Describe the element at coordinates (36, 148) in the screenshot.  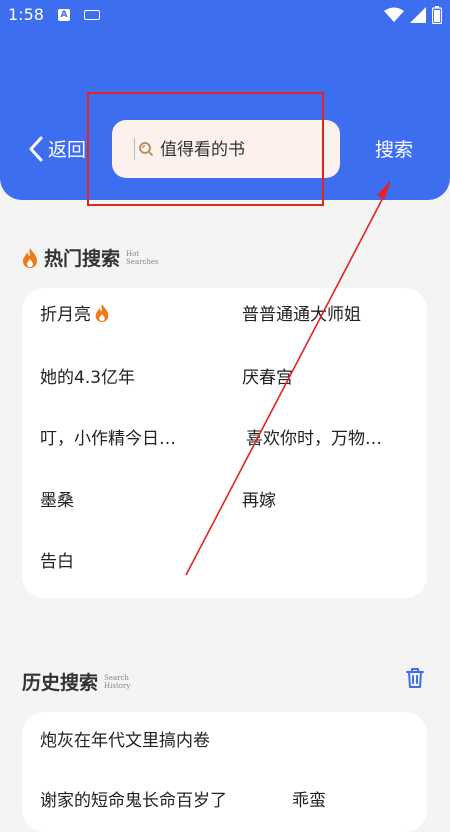
I see `back-chevron-icon` at that location.